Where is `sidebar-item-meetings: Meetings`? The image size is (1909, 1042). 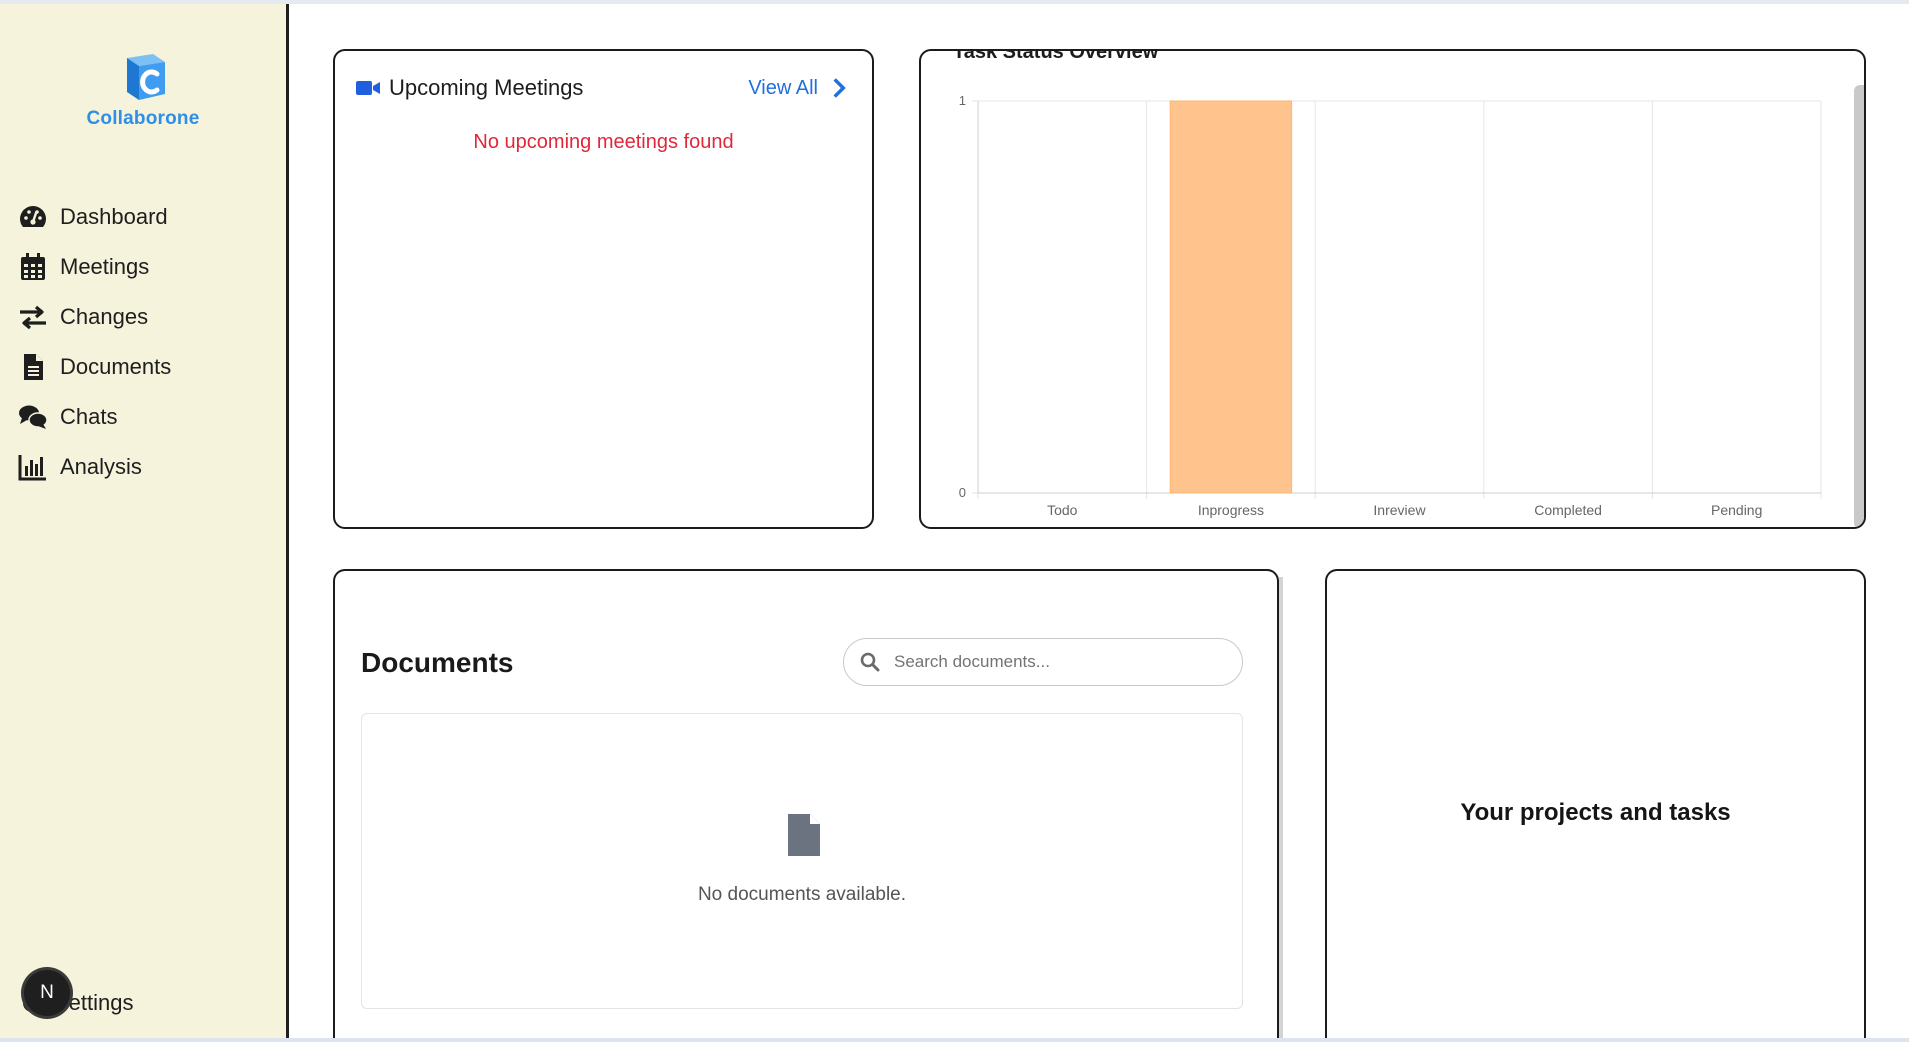 sidebar-item-meetings: Meetings is located at coordinates (148, 267).